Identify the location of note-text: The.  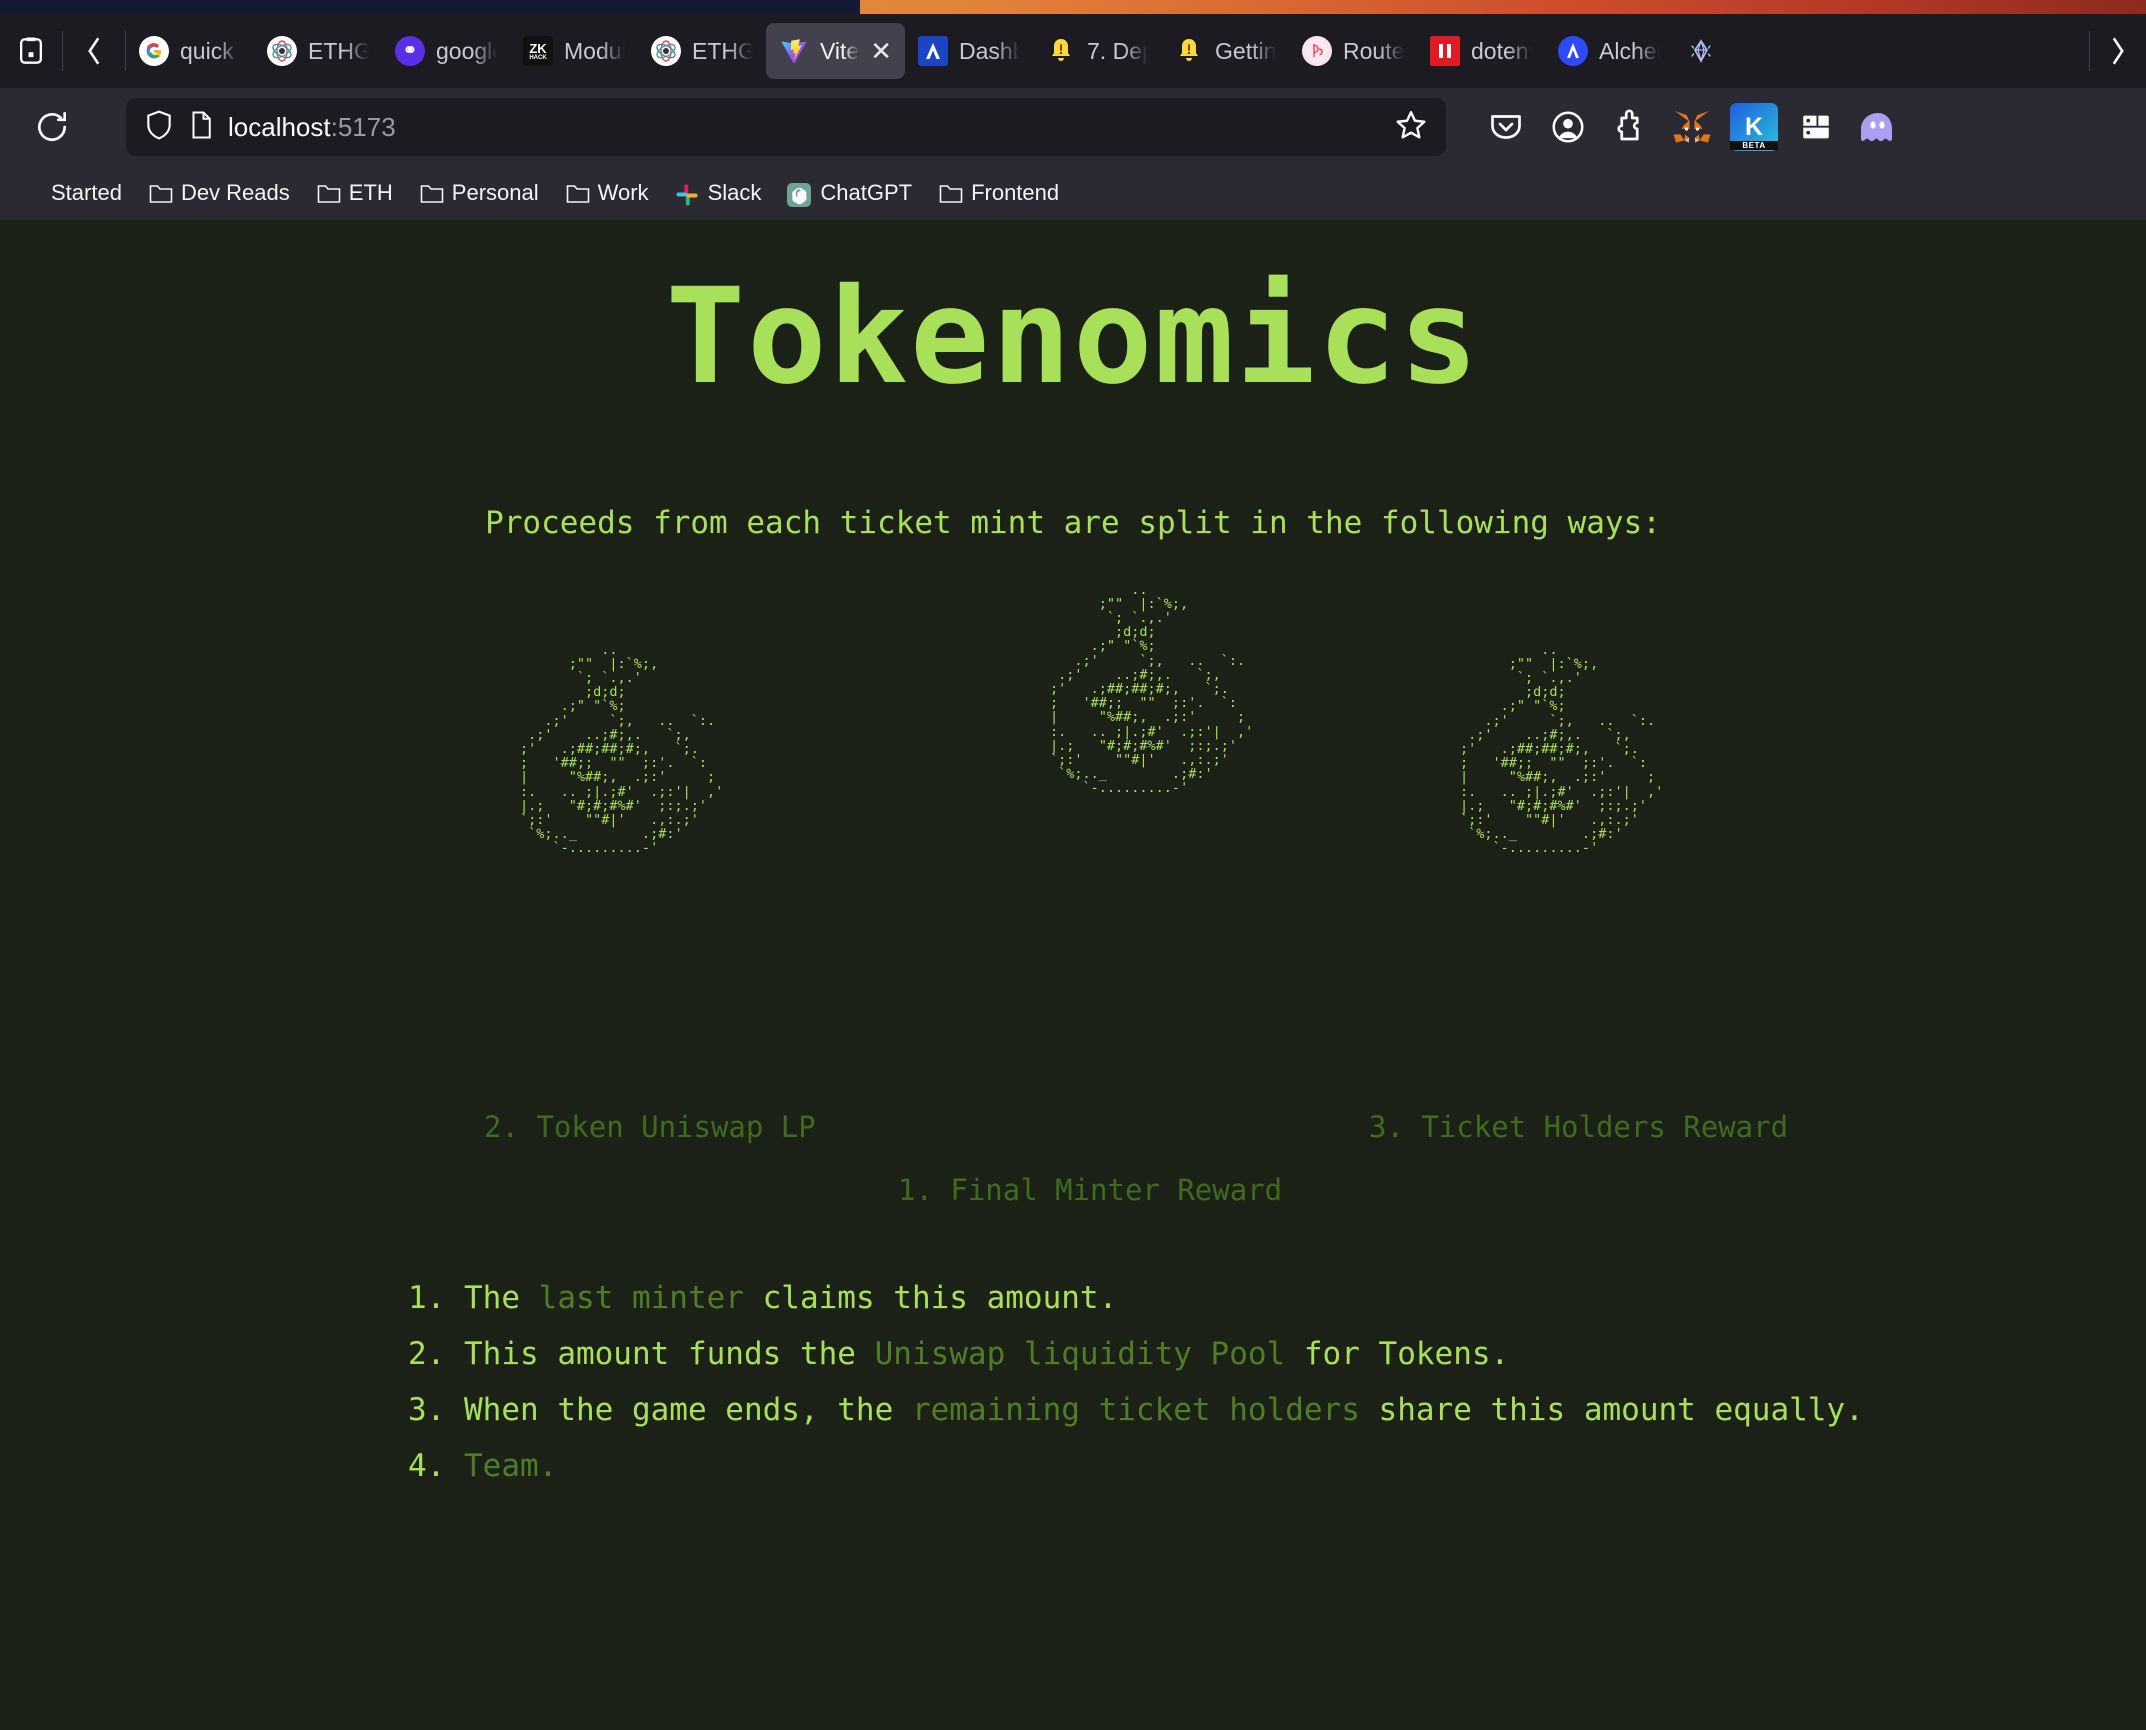
(501, 1298).